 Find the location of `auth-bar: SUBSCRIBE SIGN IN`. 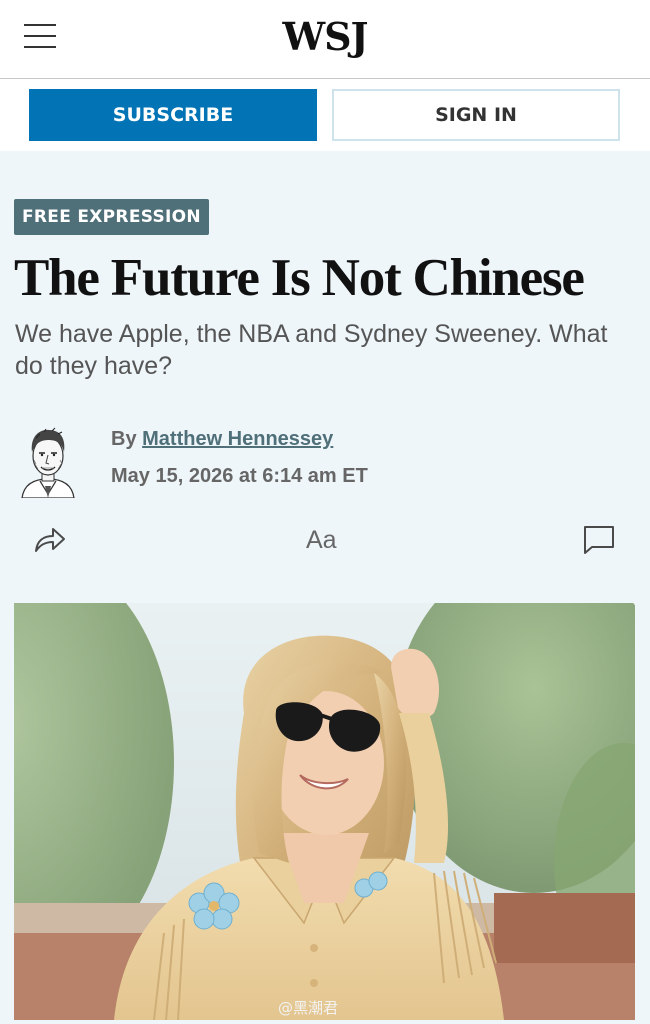

auth-bar: SUBSCRIBE SIGN IN is located at coordinates (325, 115).